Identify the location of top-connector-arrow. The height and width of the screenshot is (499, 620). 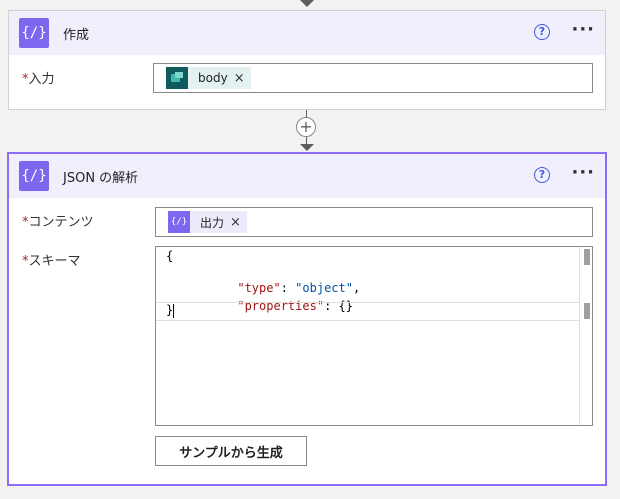
(307, 3).